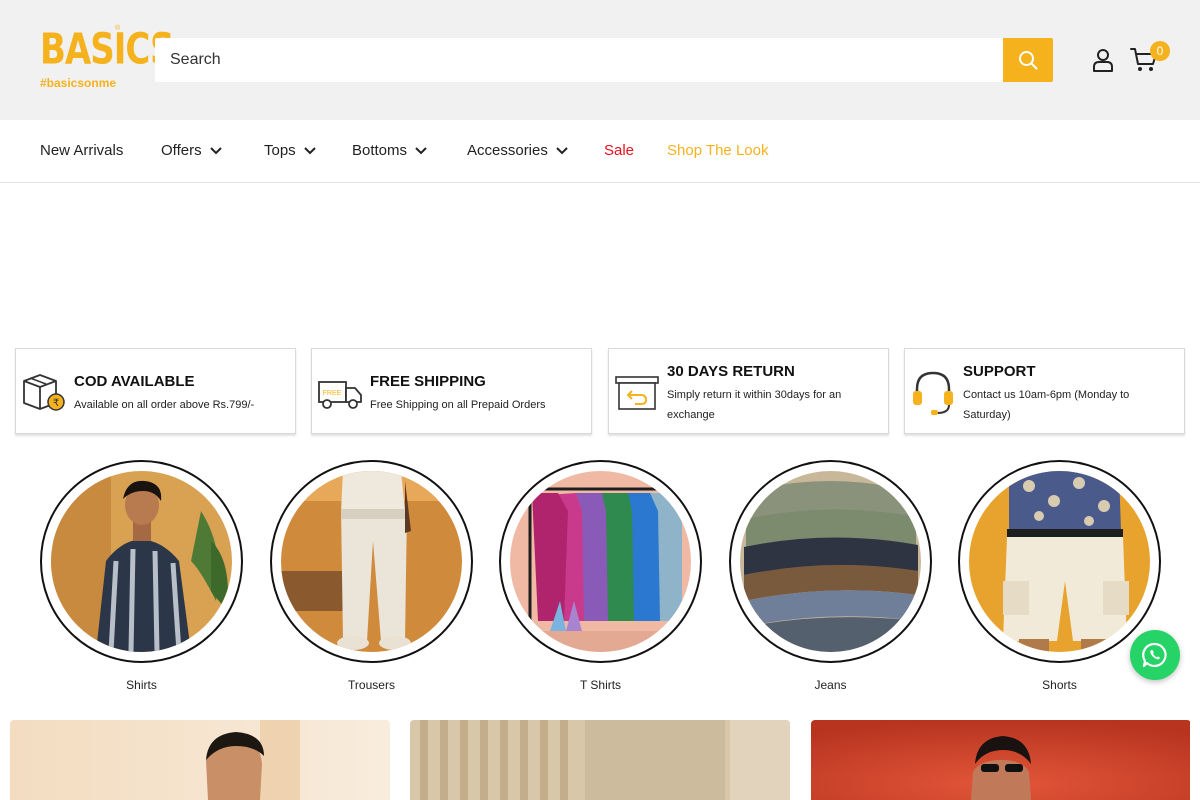 The width and height of the screenshot is (1200, 800). What do you see at coordinates (600, 685) in the screenshot?
I see `category-label: T Shirts` at bounding box center [600, 685].